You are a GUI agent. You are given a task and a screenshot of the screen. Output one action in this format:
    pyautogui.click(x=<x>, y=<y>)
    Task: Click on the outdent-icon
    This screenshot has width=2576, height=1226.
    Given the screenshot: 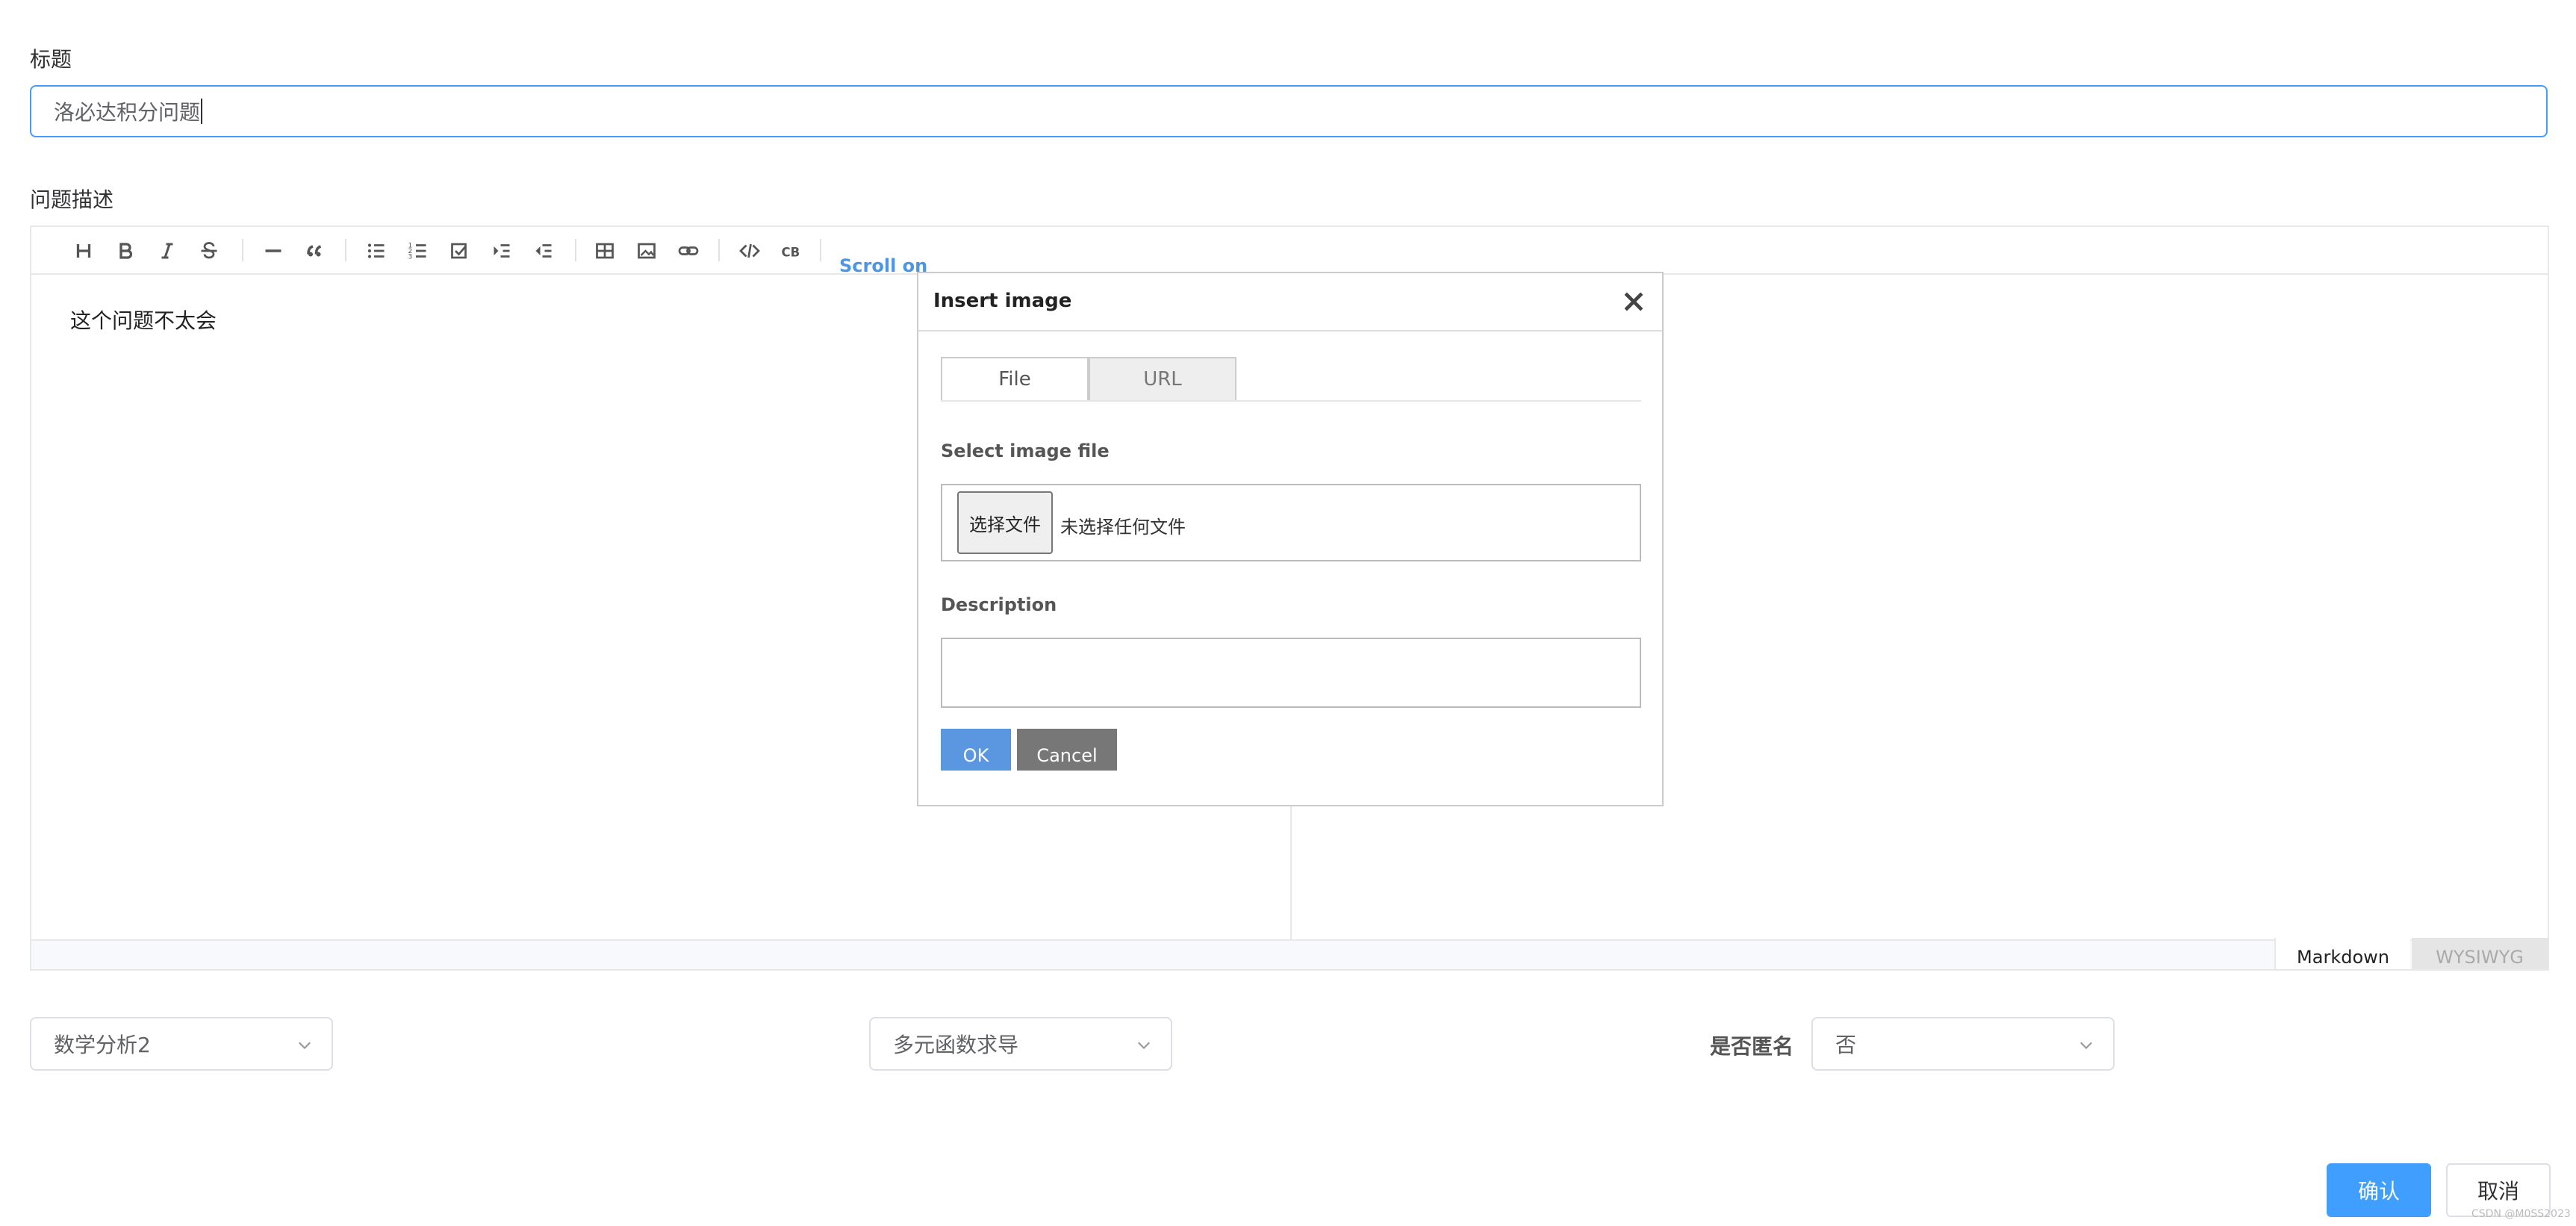 What is the action you would take?
    pyautogui.click(x=543, y=250)
    